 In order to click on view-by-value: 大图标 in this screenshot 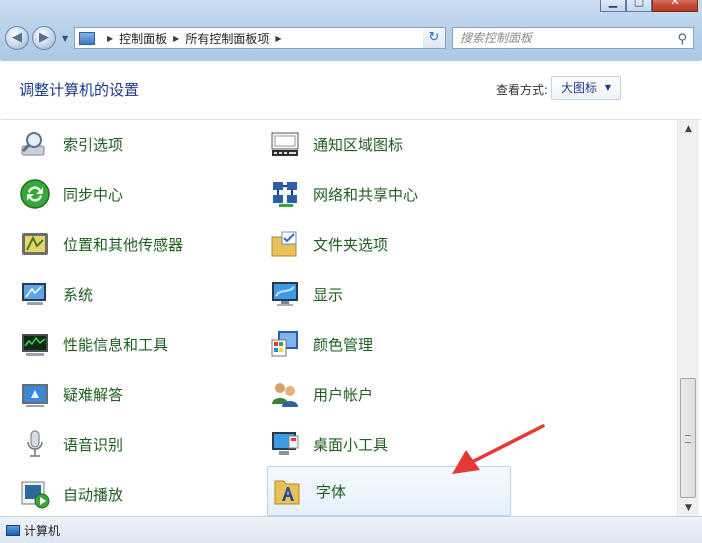, I will do `click(579, 88)`.